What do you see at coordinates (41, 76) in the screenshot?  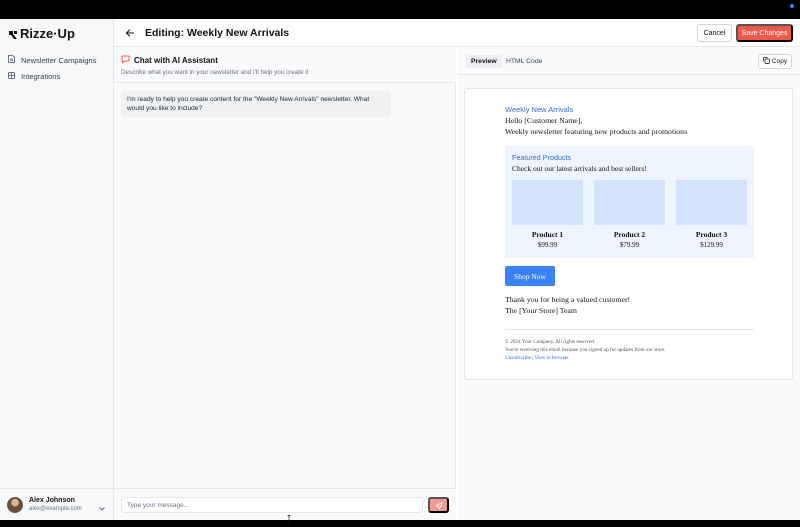 I see `sidebar-item-label: Integrations` at bounding box center [41, 76].